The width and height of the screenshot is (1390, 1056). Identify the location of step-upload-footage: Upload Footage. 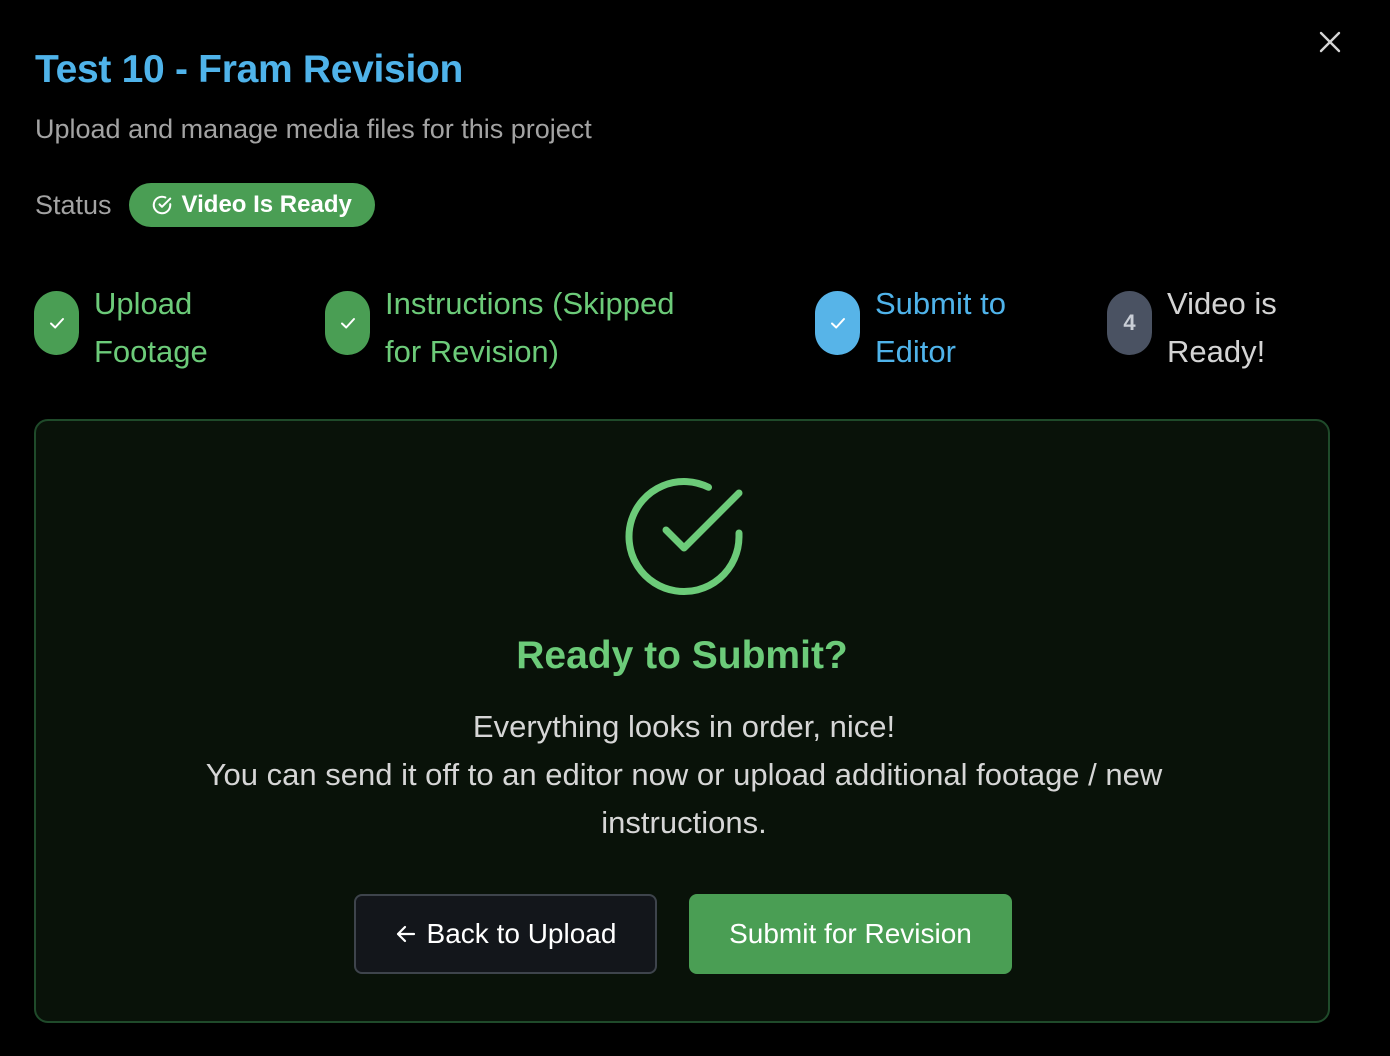
(121, 328).